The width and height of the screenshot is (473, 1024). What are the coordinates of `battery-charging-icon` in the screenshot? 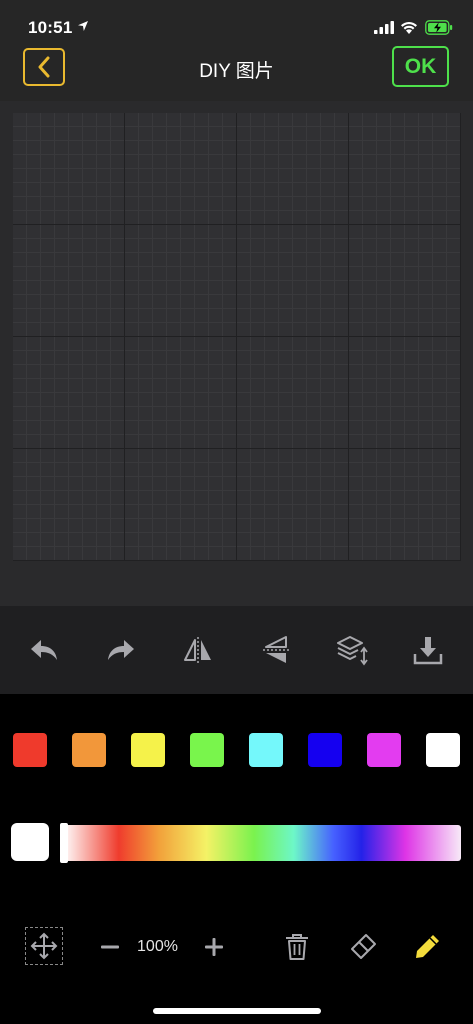 It's located at (439, 27).